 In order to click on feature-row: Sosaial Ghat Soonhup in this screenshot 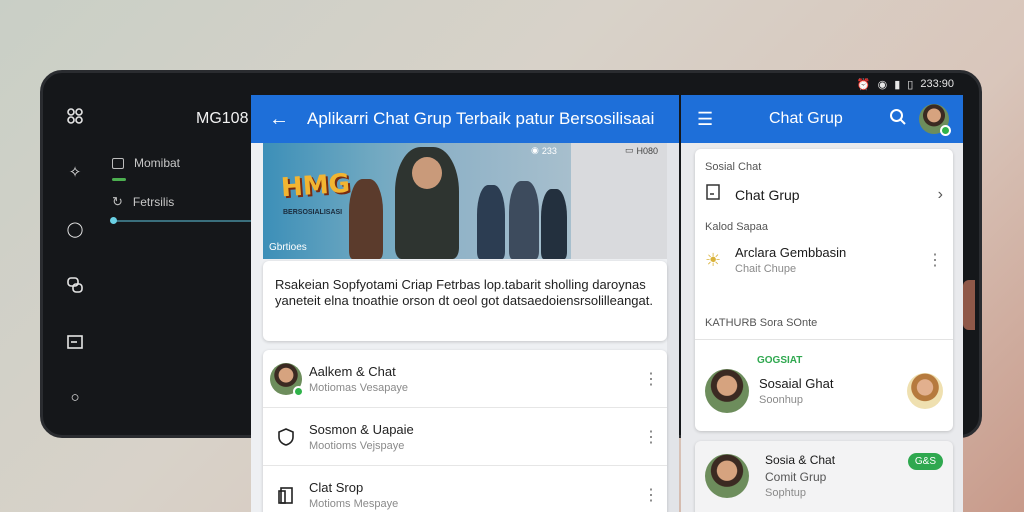, I will do `click(824, 391)`.